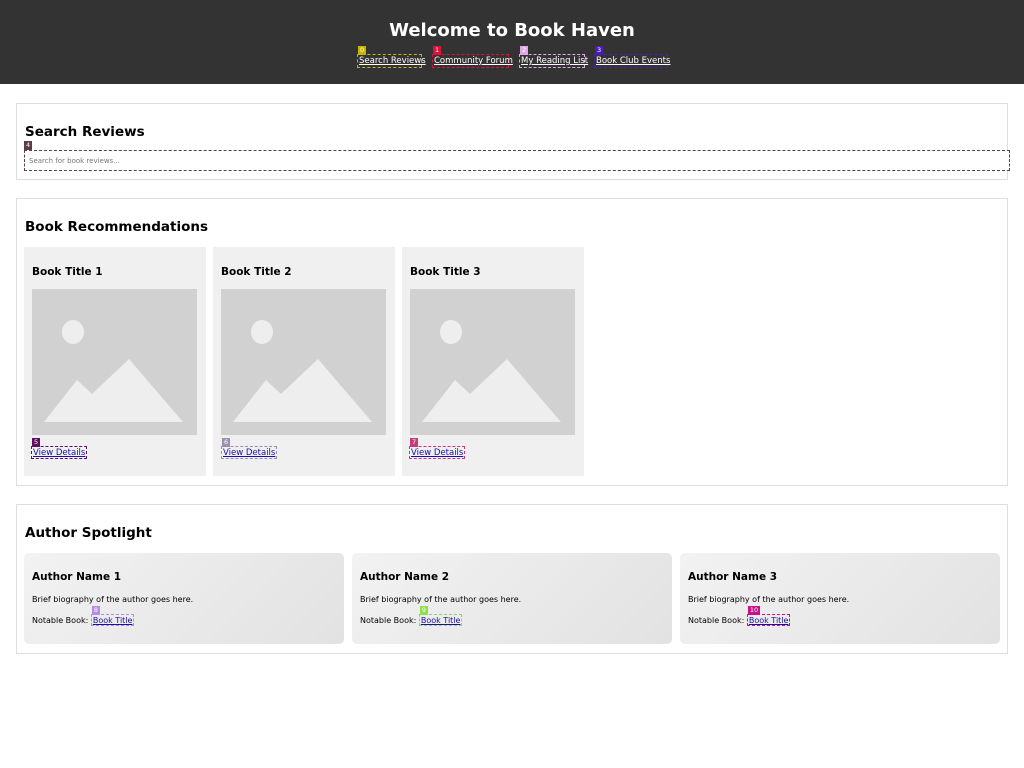  Describe the element at coordinates (733, 577) in the screenshot. I see `author-name: Author Name 3` at that location.